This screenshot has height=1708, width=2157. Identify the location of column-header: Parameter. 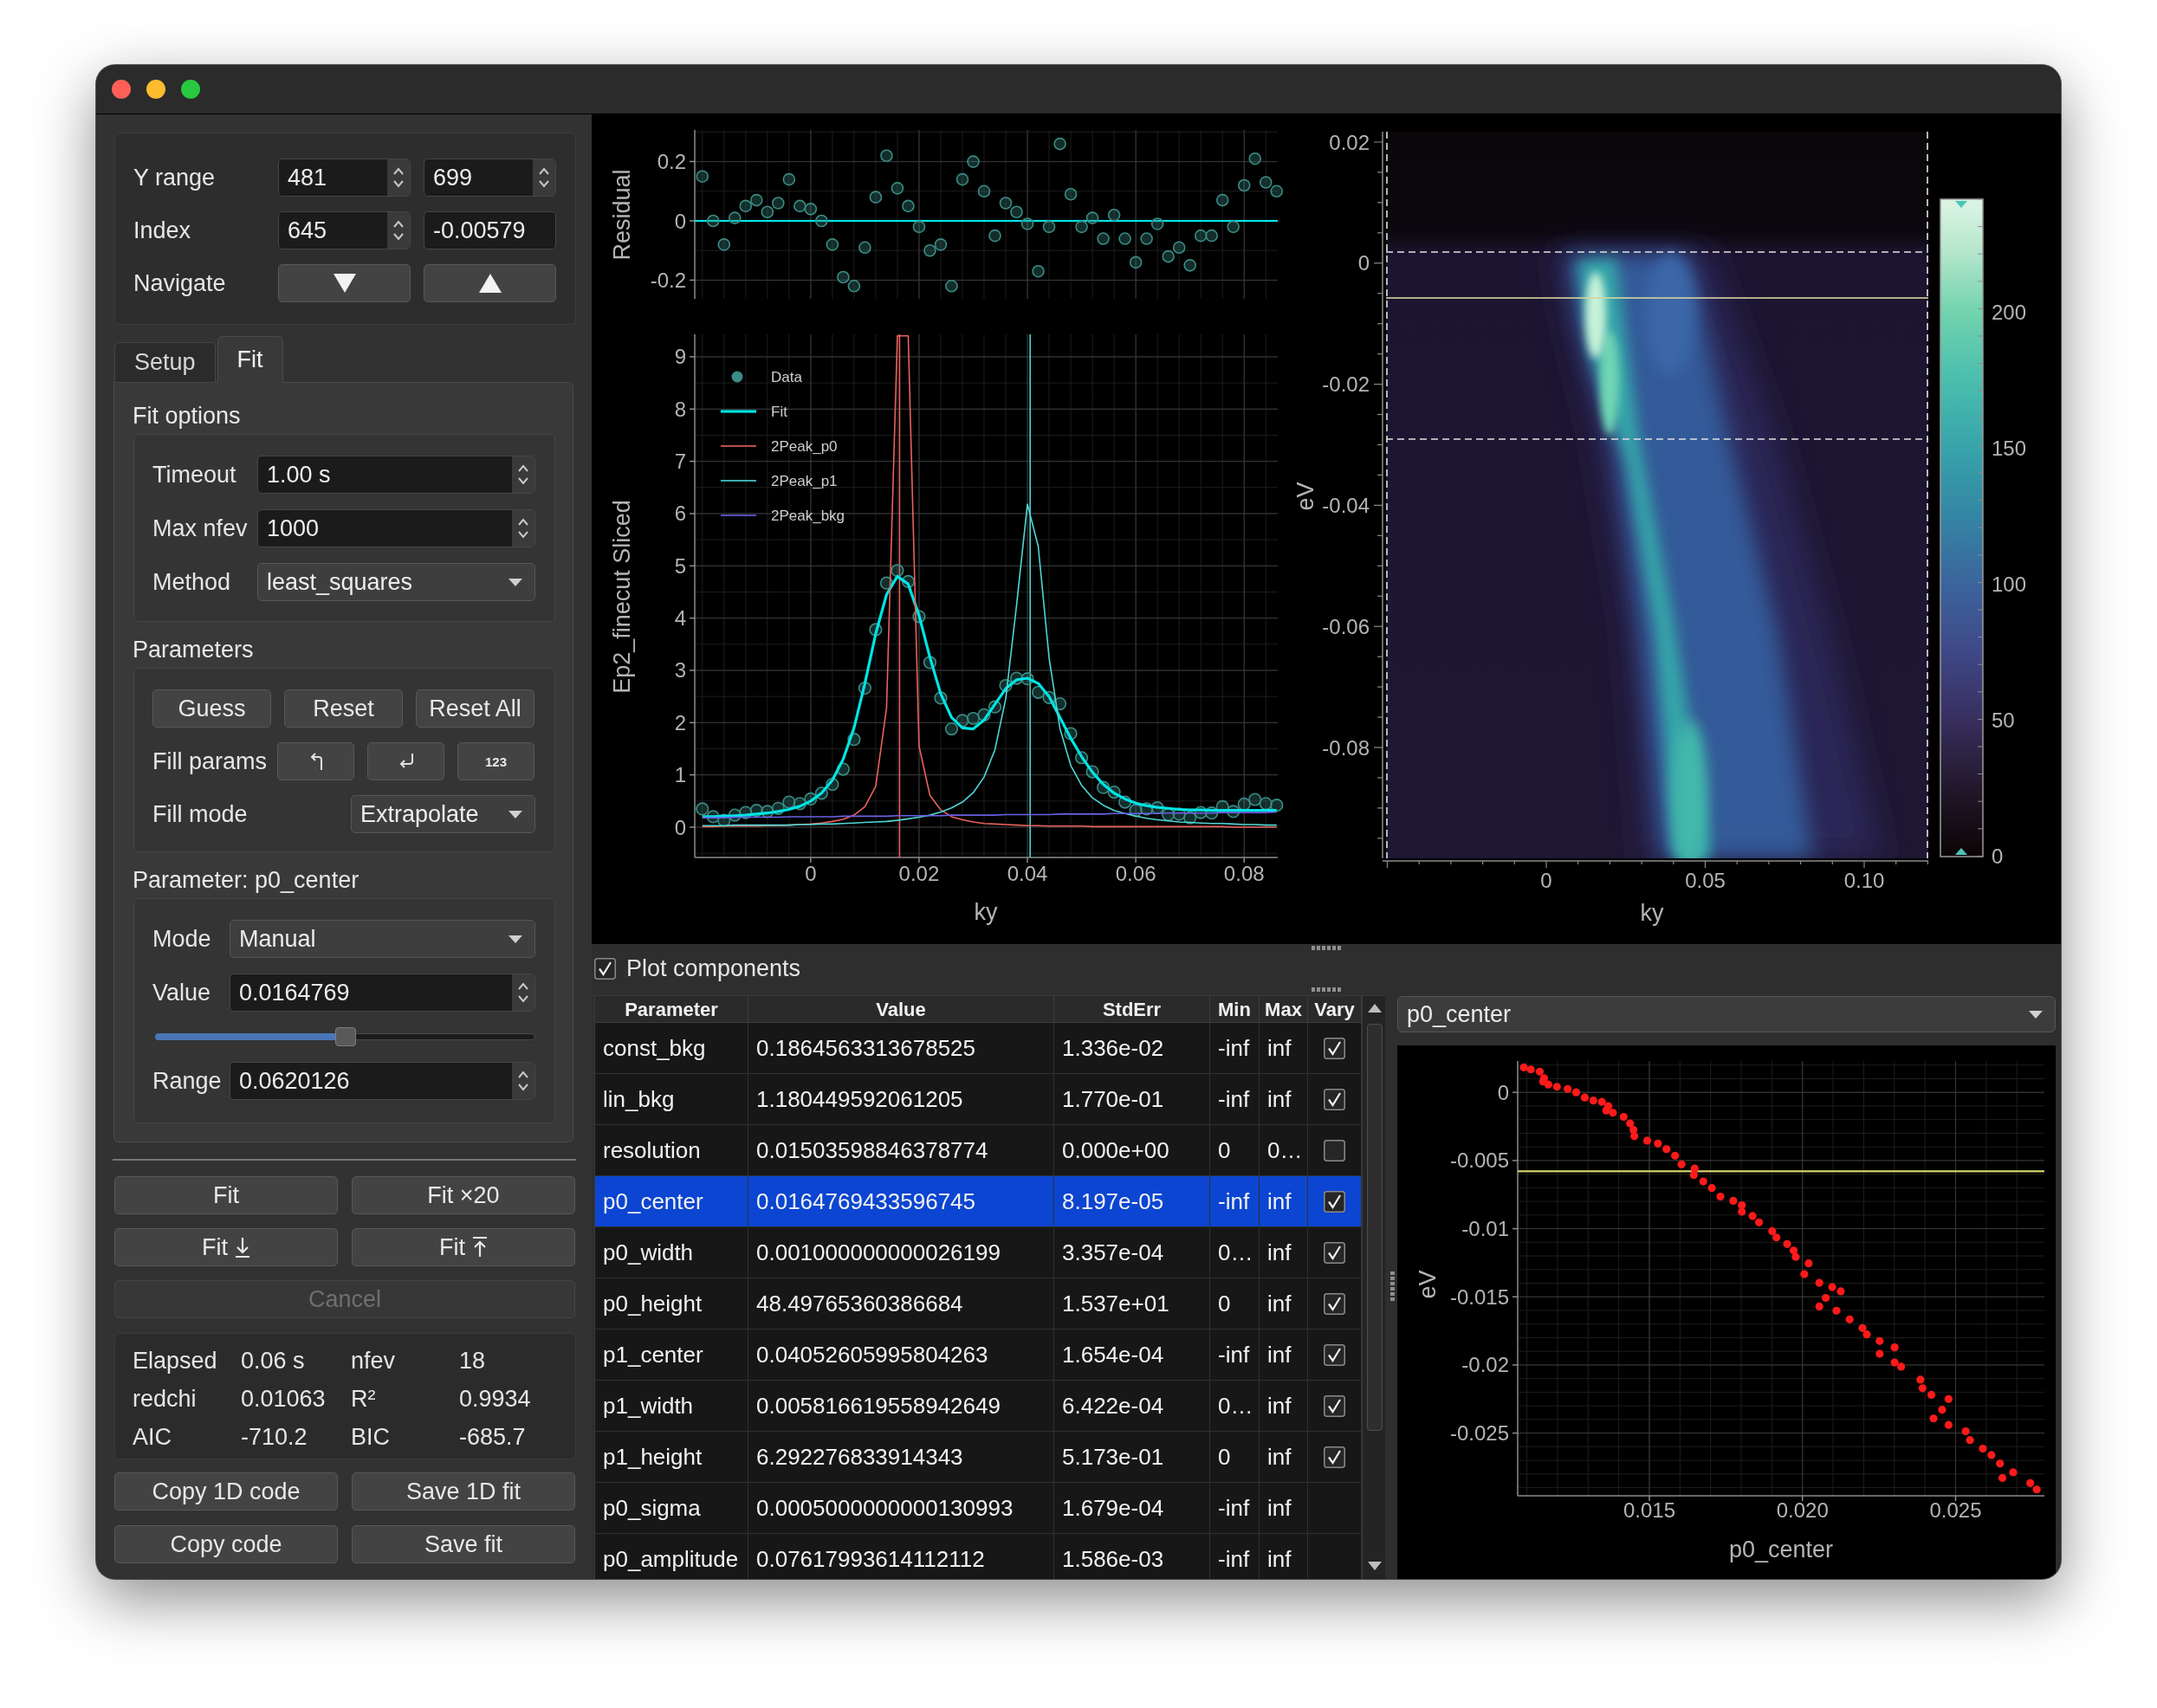
(671, 1009).